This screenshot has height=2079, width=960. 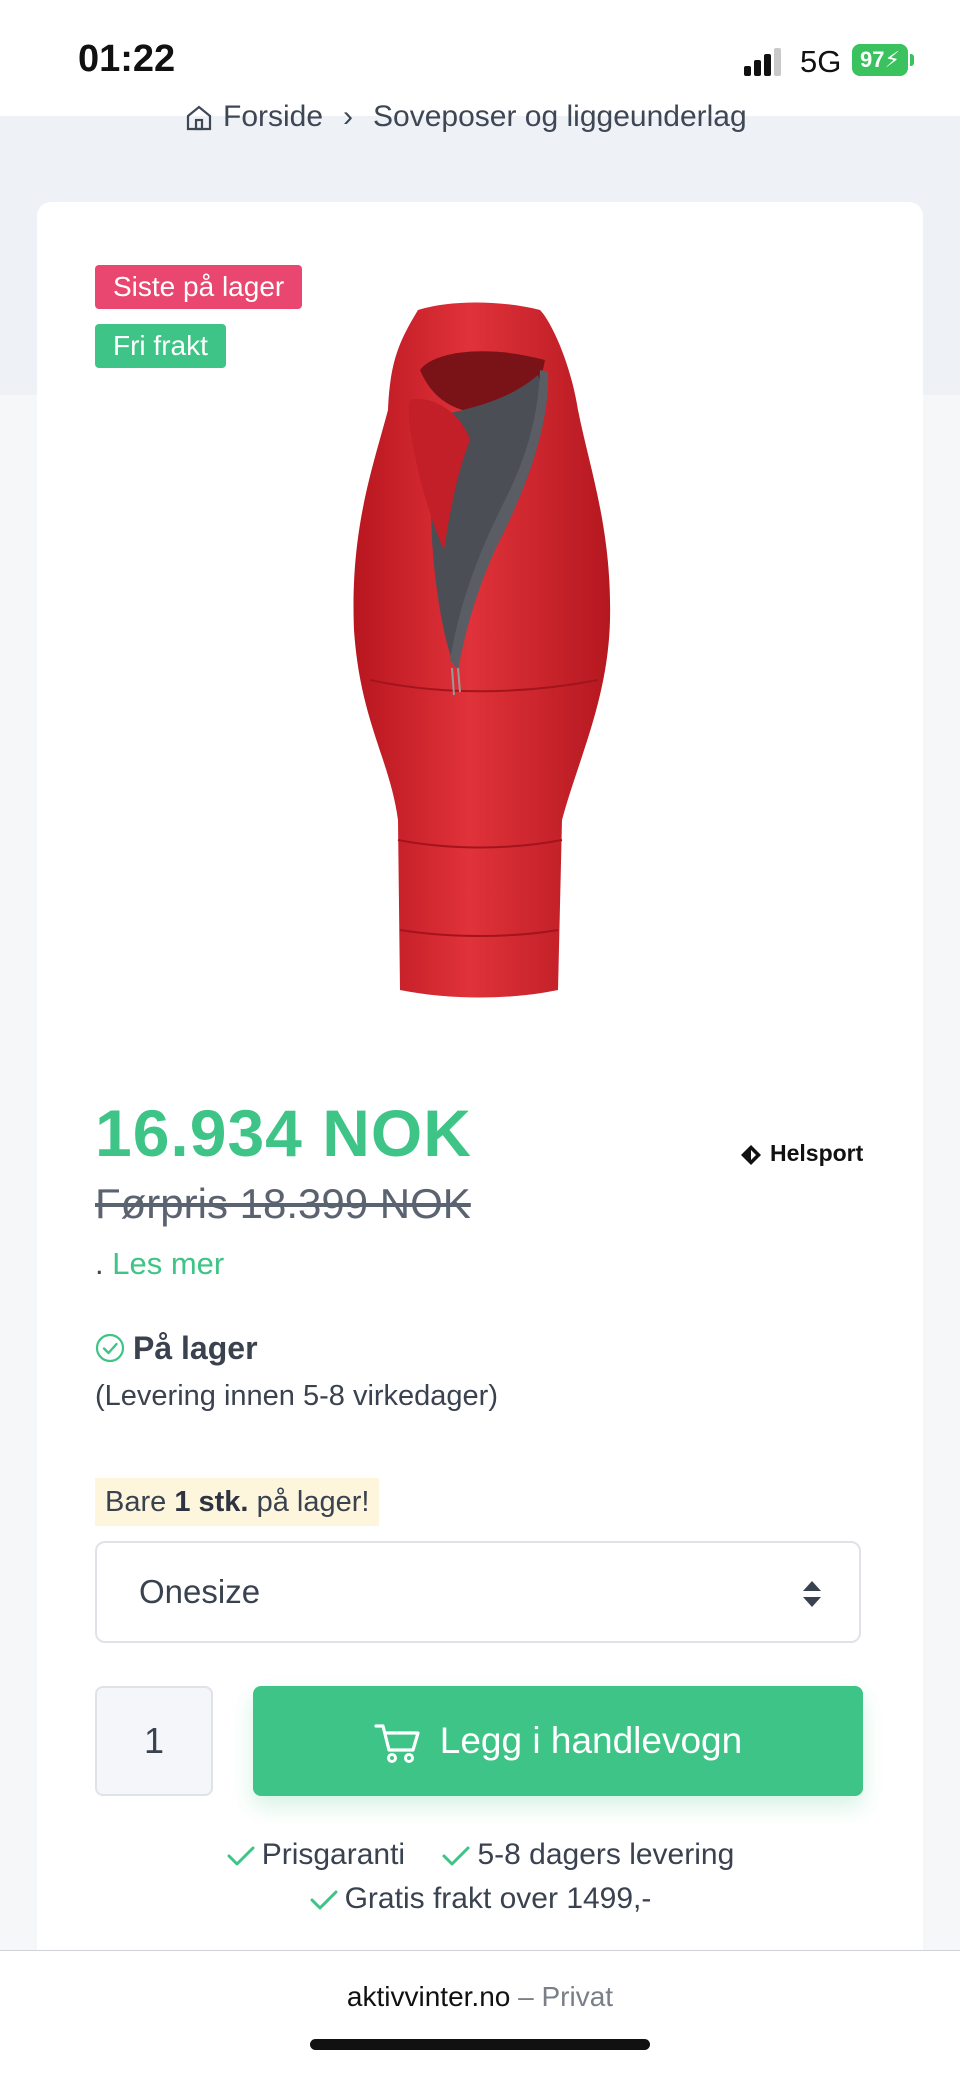 What do you see at coordinates (821, 61) in the screenshot?
I see `network-type: 5G` at bounding box center [821, 61].